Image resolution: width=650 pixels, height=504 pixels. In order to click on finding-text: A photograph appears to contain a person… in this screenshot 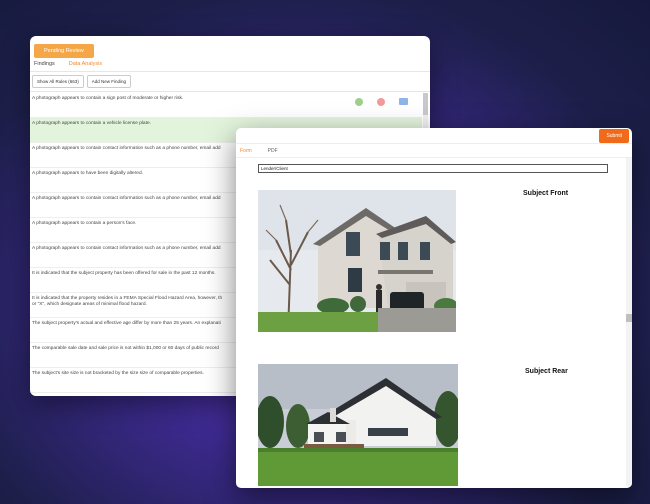, I will do `click(84, 223)`.